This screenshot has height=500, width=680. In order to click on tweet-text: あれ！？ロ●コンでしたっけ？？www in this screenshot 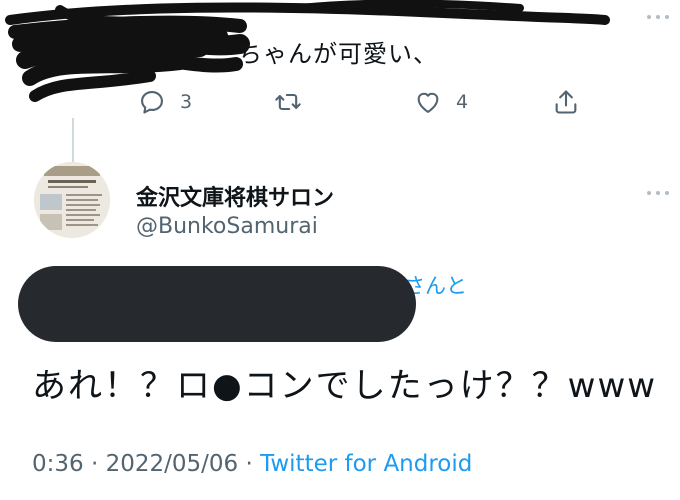, I will do `click(345, 386)`.